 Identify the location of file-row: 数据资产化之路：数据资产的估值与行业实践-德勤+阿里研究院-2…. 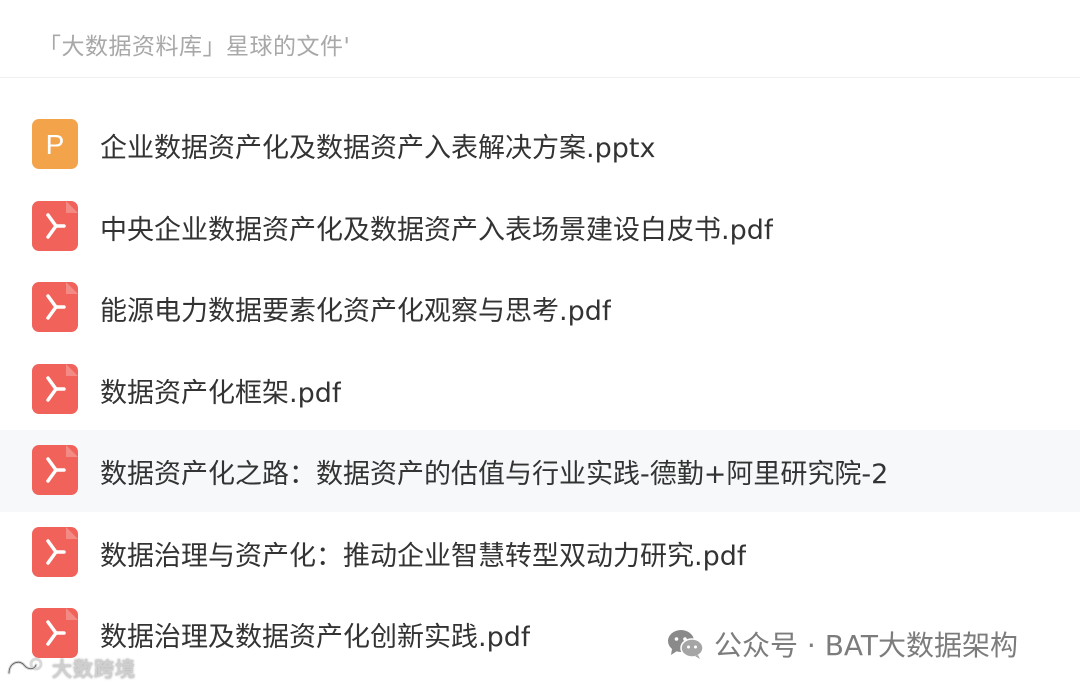
(540, 471).